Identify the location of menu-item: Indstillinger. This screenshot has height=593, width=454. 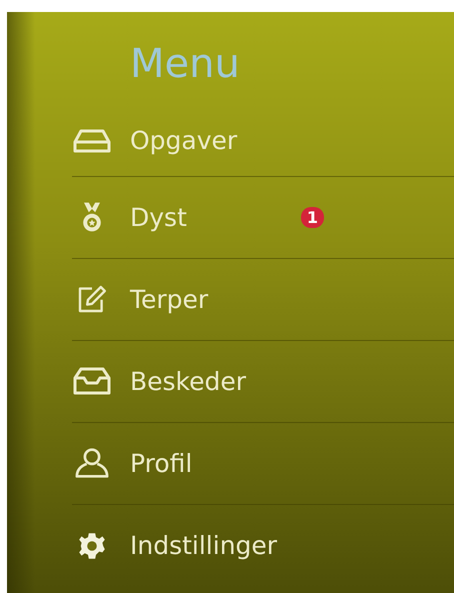
(263, 545).